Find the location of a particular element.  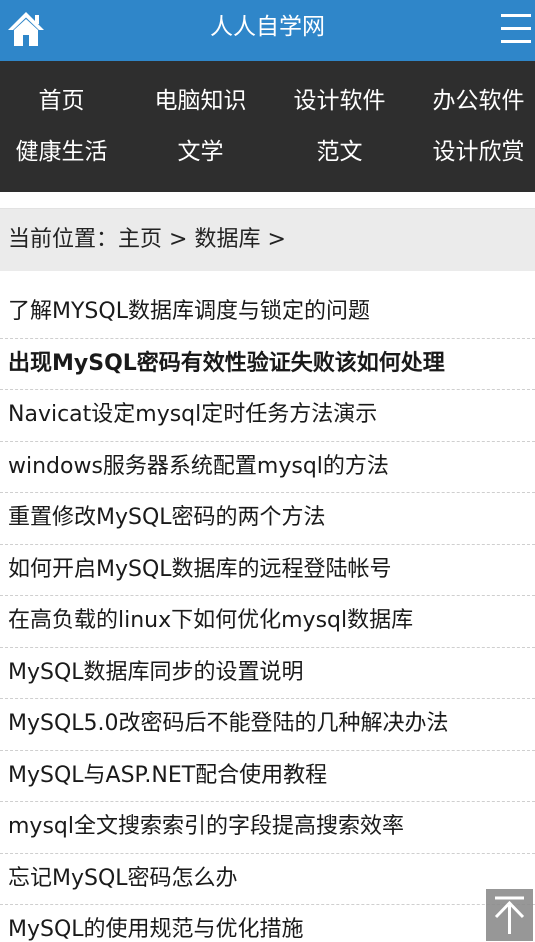

article-link: 了解MYSQL数据库调度与锁定的问题 is located at coordinates (267, 313).